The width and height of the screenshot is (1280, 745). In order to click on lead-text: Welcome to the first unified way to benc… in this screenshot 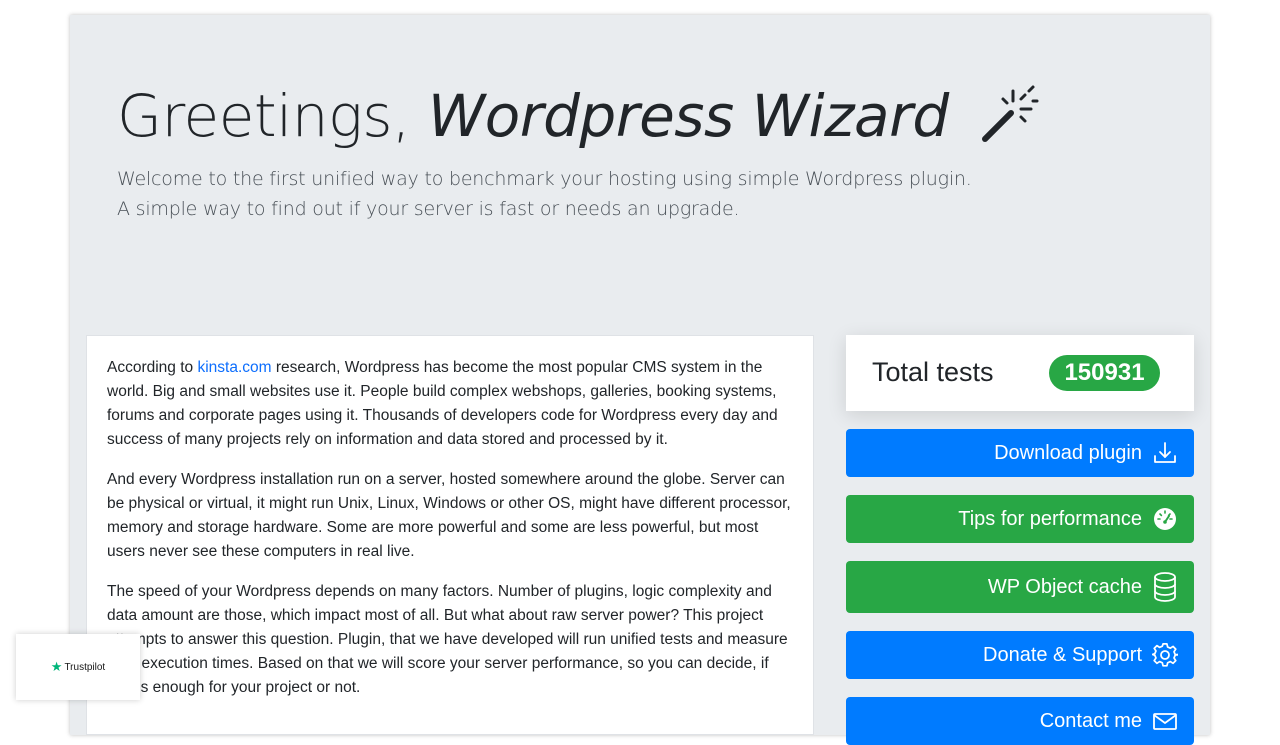, I will do `click(544, 194)`.